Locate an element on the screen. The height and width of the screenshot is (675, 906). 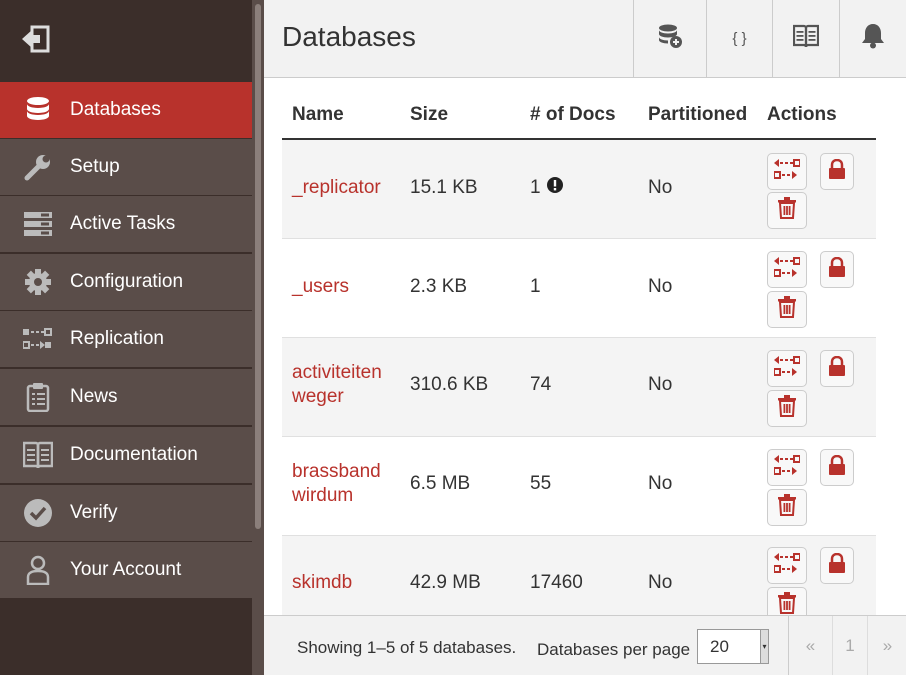
database-size: 6.5 MB is located at coordinates (440, 483).